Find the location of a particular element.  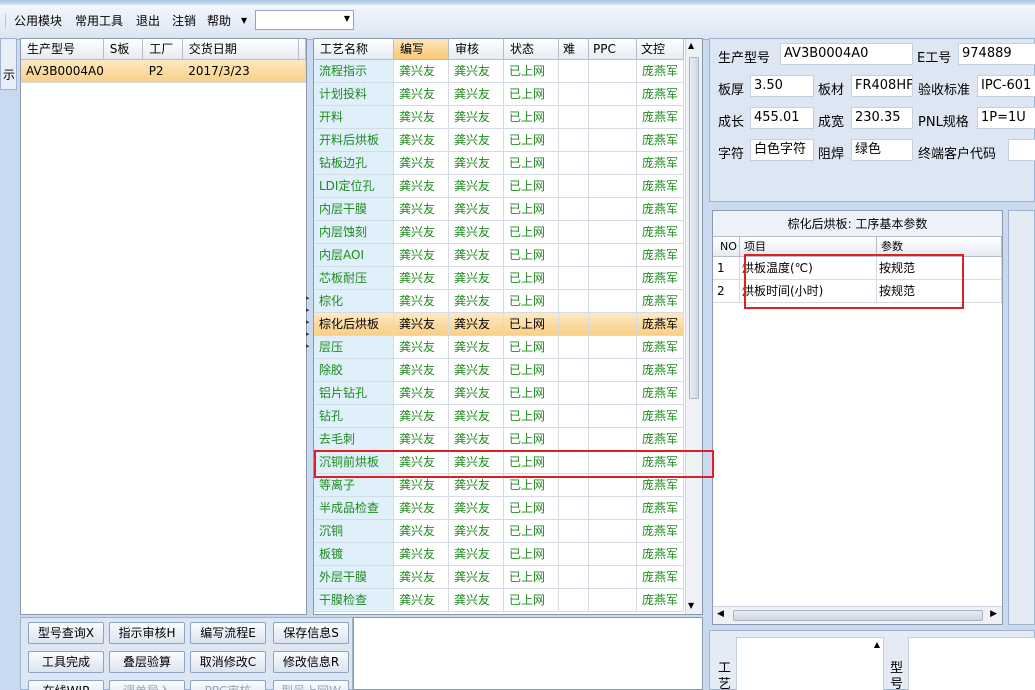

process-row: 内层AOI 龚兴友 龚兴友 已上网 庞燕军 is located at coordinates (508, 255).